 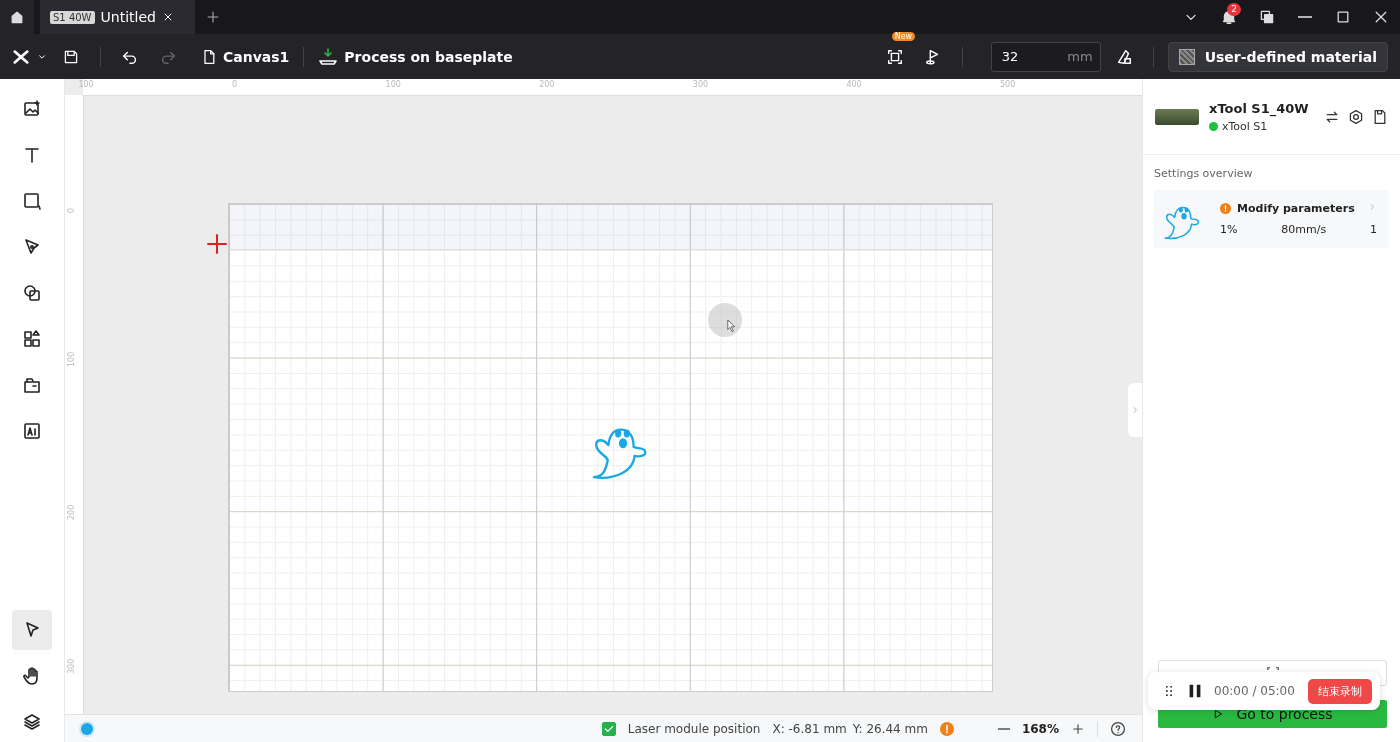 What do you see at coordinates (32, 630) in the screenshot?
I see `pointer-tool` at bounding box center [32, 630].